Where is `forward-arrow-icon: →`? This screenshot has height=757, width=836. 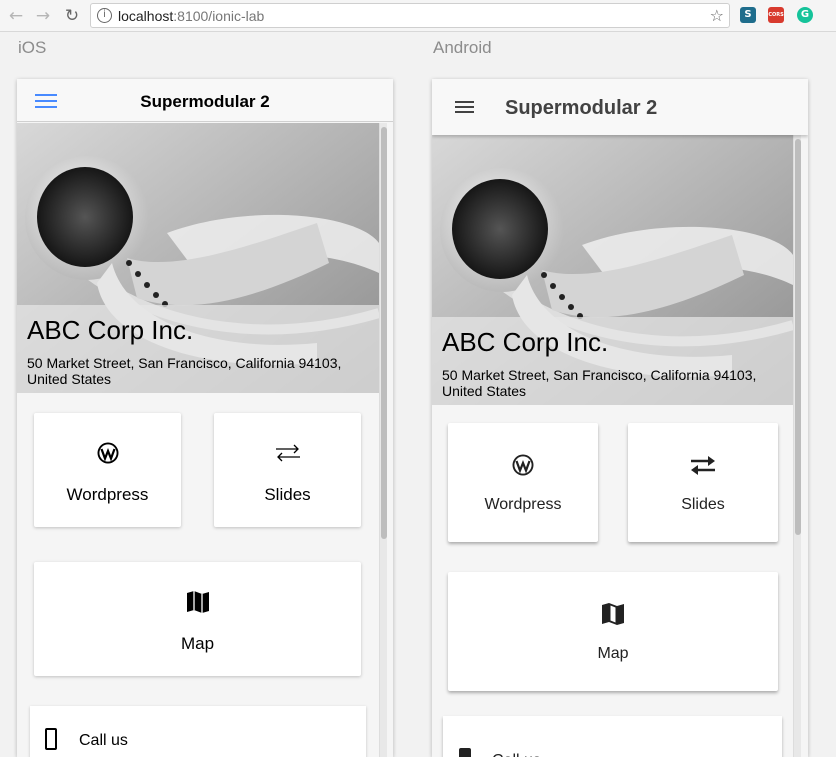 forward-arrow-icon: → is located at coordinates (43, 16).